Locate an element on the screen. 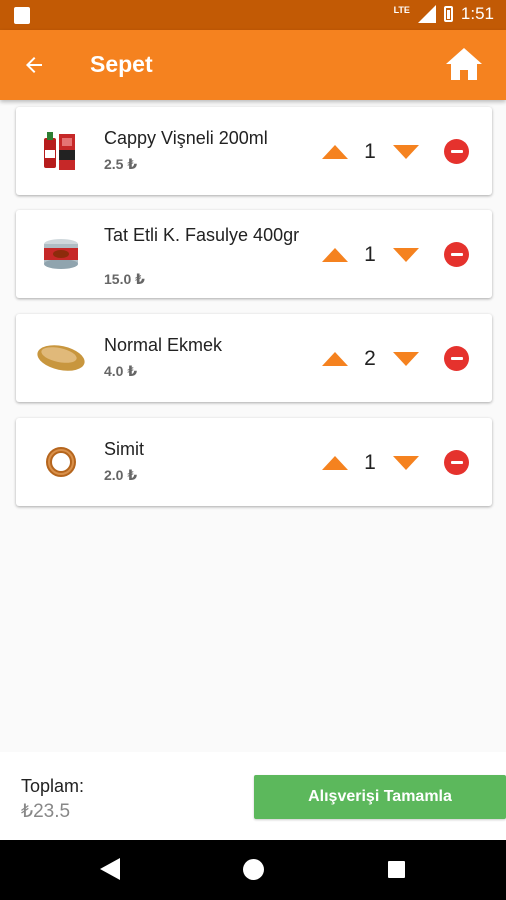  bread-image is located at coordinates (61, 358).